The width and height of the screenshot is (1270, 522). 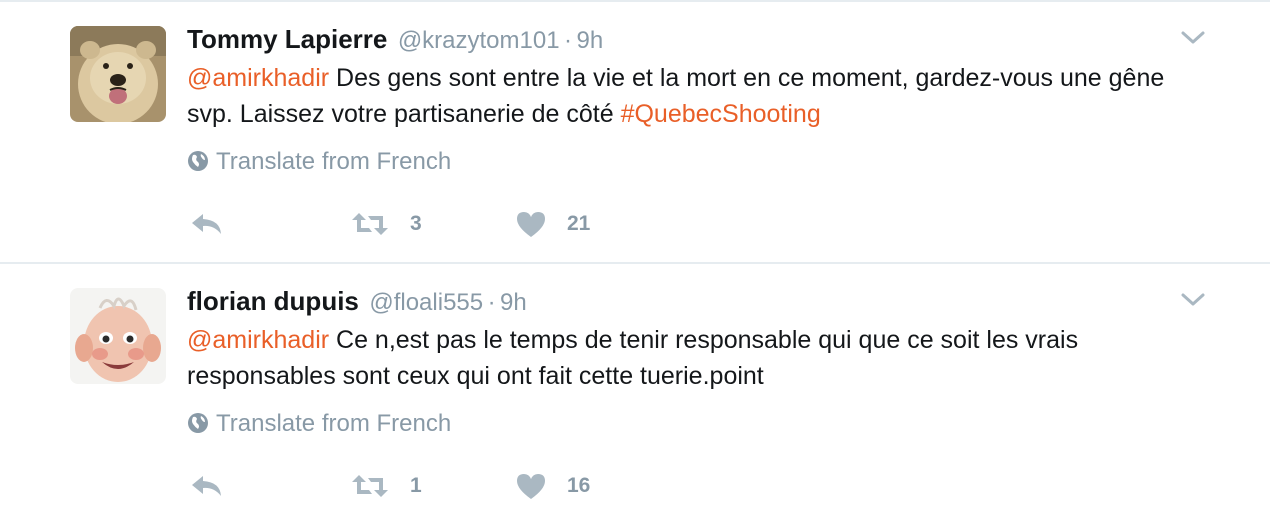 I want to click on retweet-button: 3, so click(x=386, y=224).